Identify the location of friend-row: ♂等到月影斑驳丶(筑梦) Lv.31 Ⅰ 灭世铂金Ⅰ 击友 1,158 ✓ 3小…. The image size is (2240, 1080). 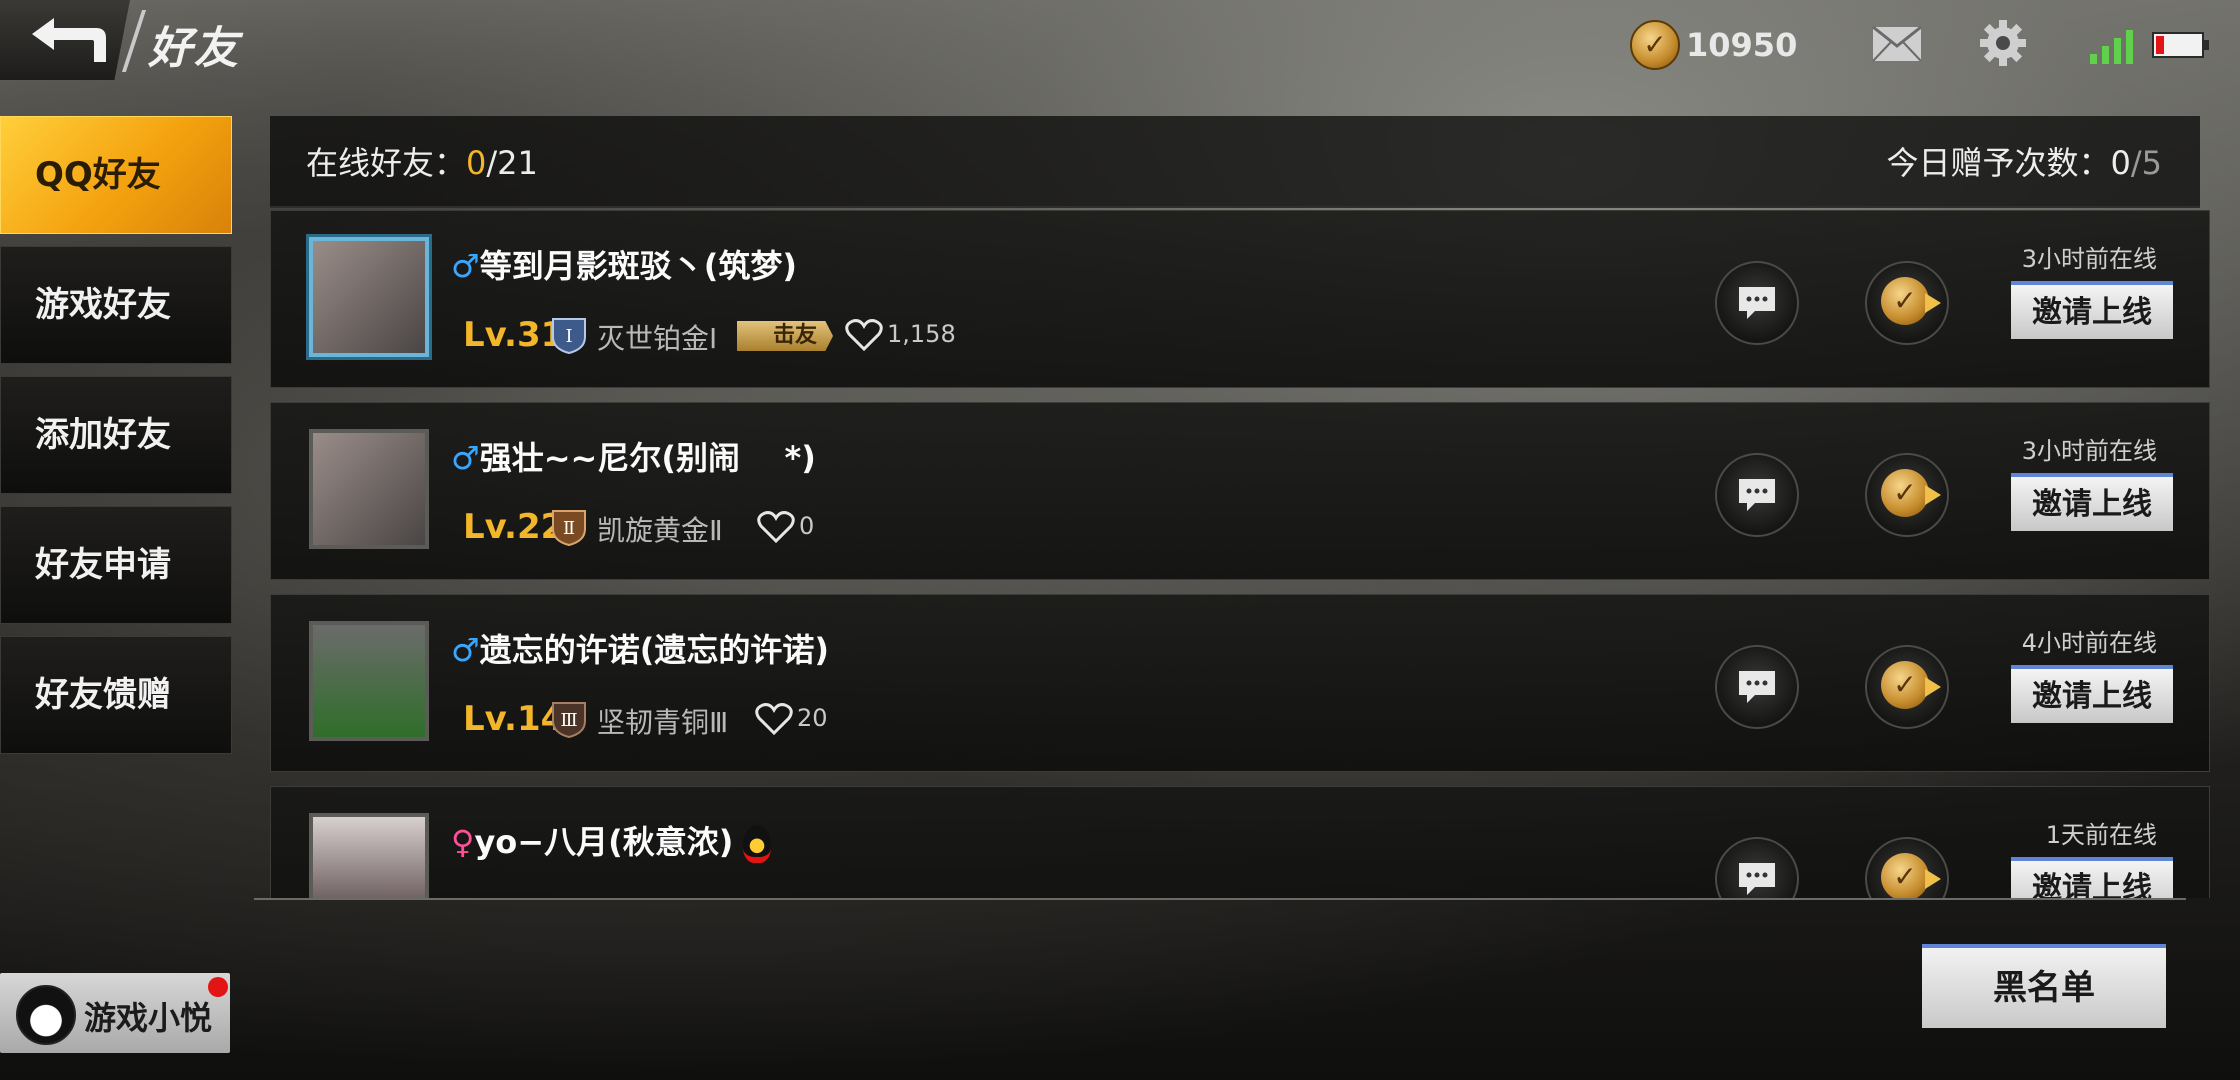
(1240, 299).